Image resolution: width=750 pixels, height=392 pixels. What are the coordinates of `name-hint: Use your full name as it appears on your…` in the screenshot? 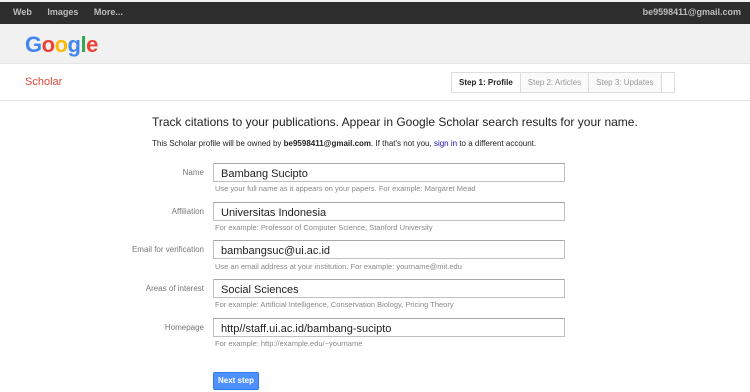 It's located at (345, 188).